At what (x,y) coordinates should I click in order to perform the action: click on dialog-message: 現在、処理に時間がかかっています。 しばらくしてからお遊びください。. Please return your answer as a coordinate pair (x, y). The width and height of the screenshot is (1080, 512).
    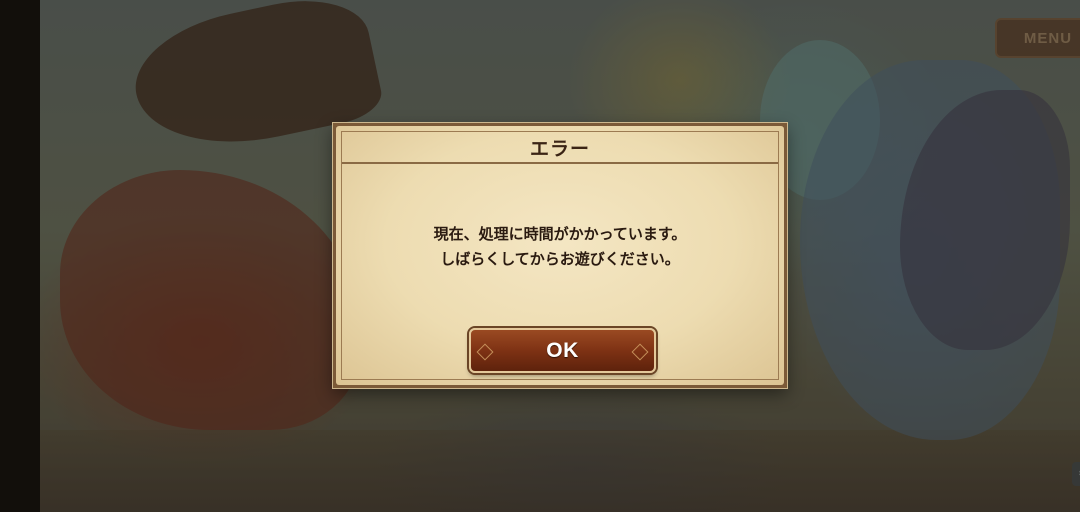
    Looking at the image, I should click on (560, 247).